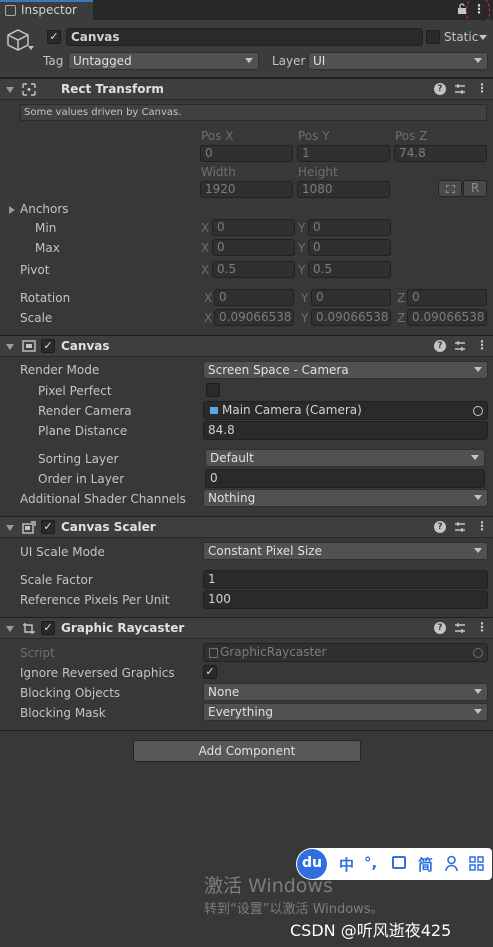 The height and width of the screenshot is (947, 493). I want to click on blueprint-mode-button, so click(450, 188).